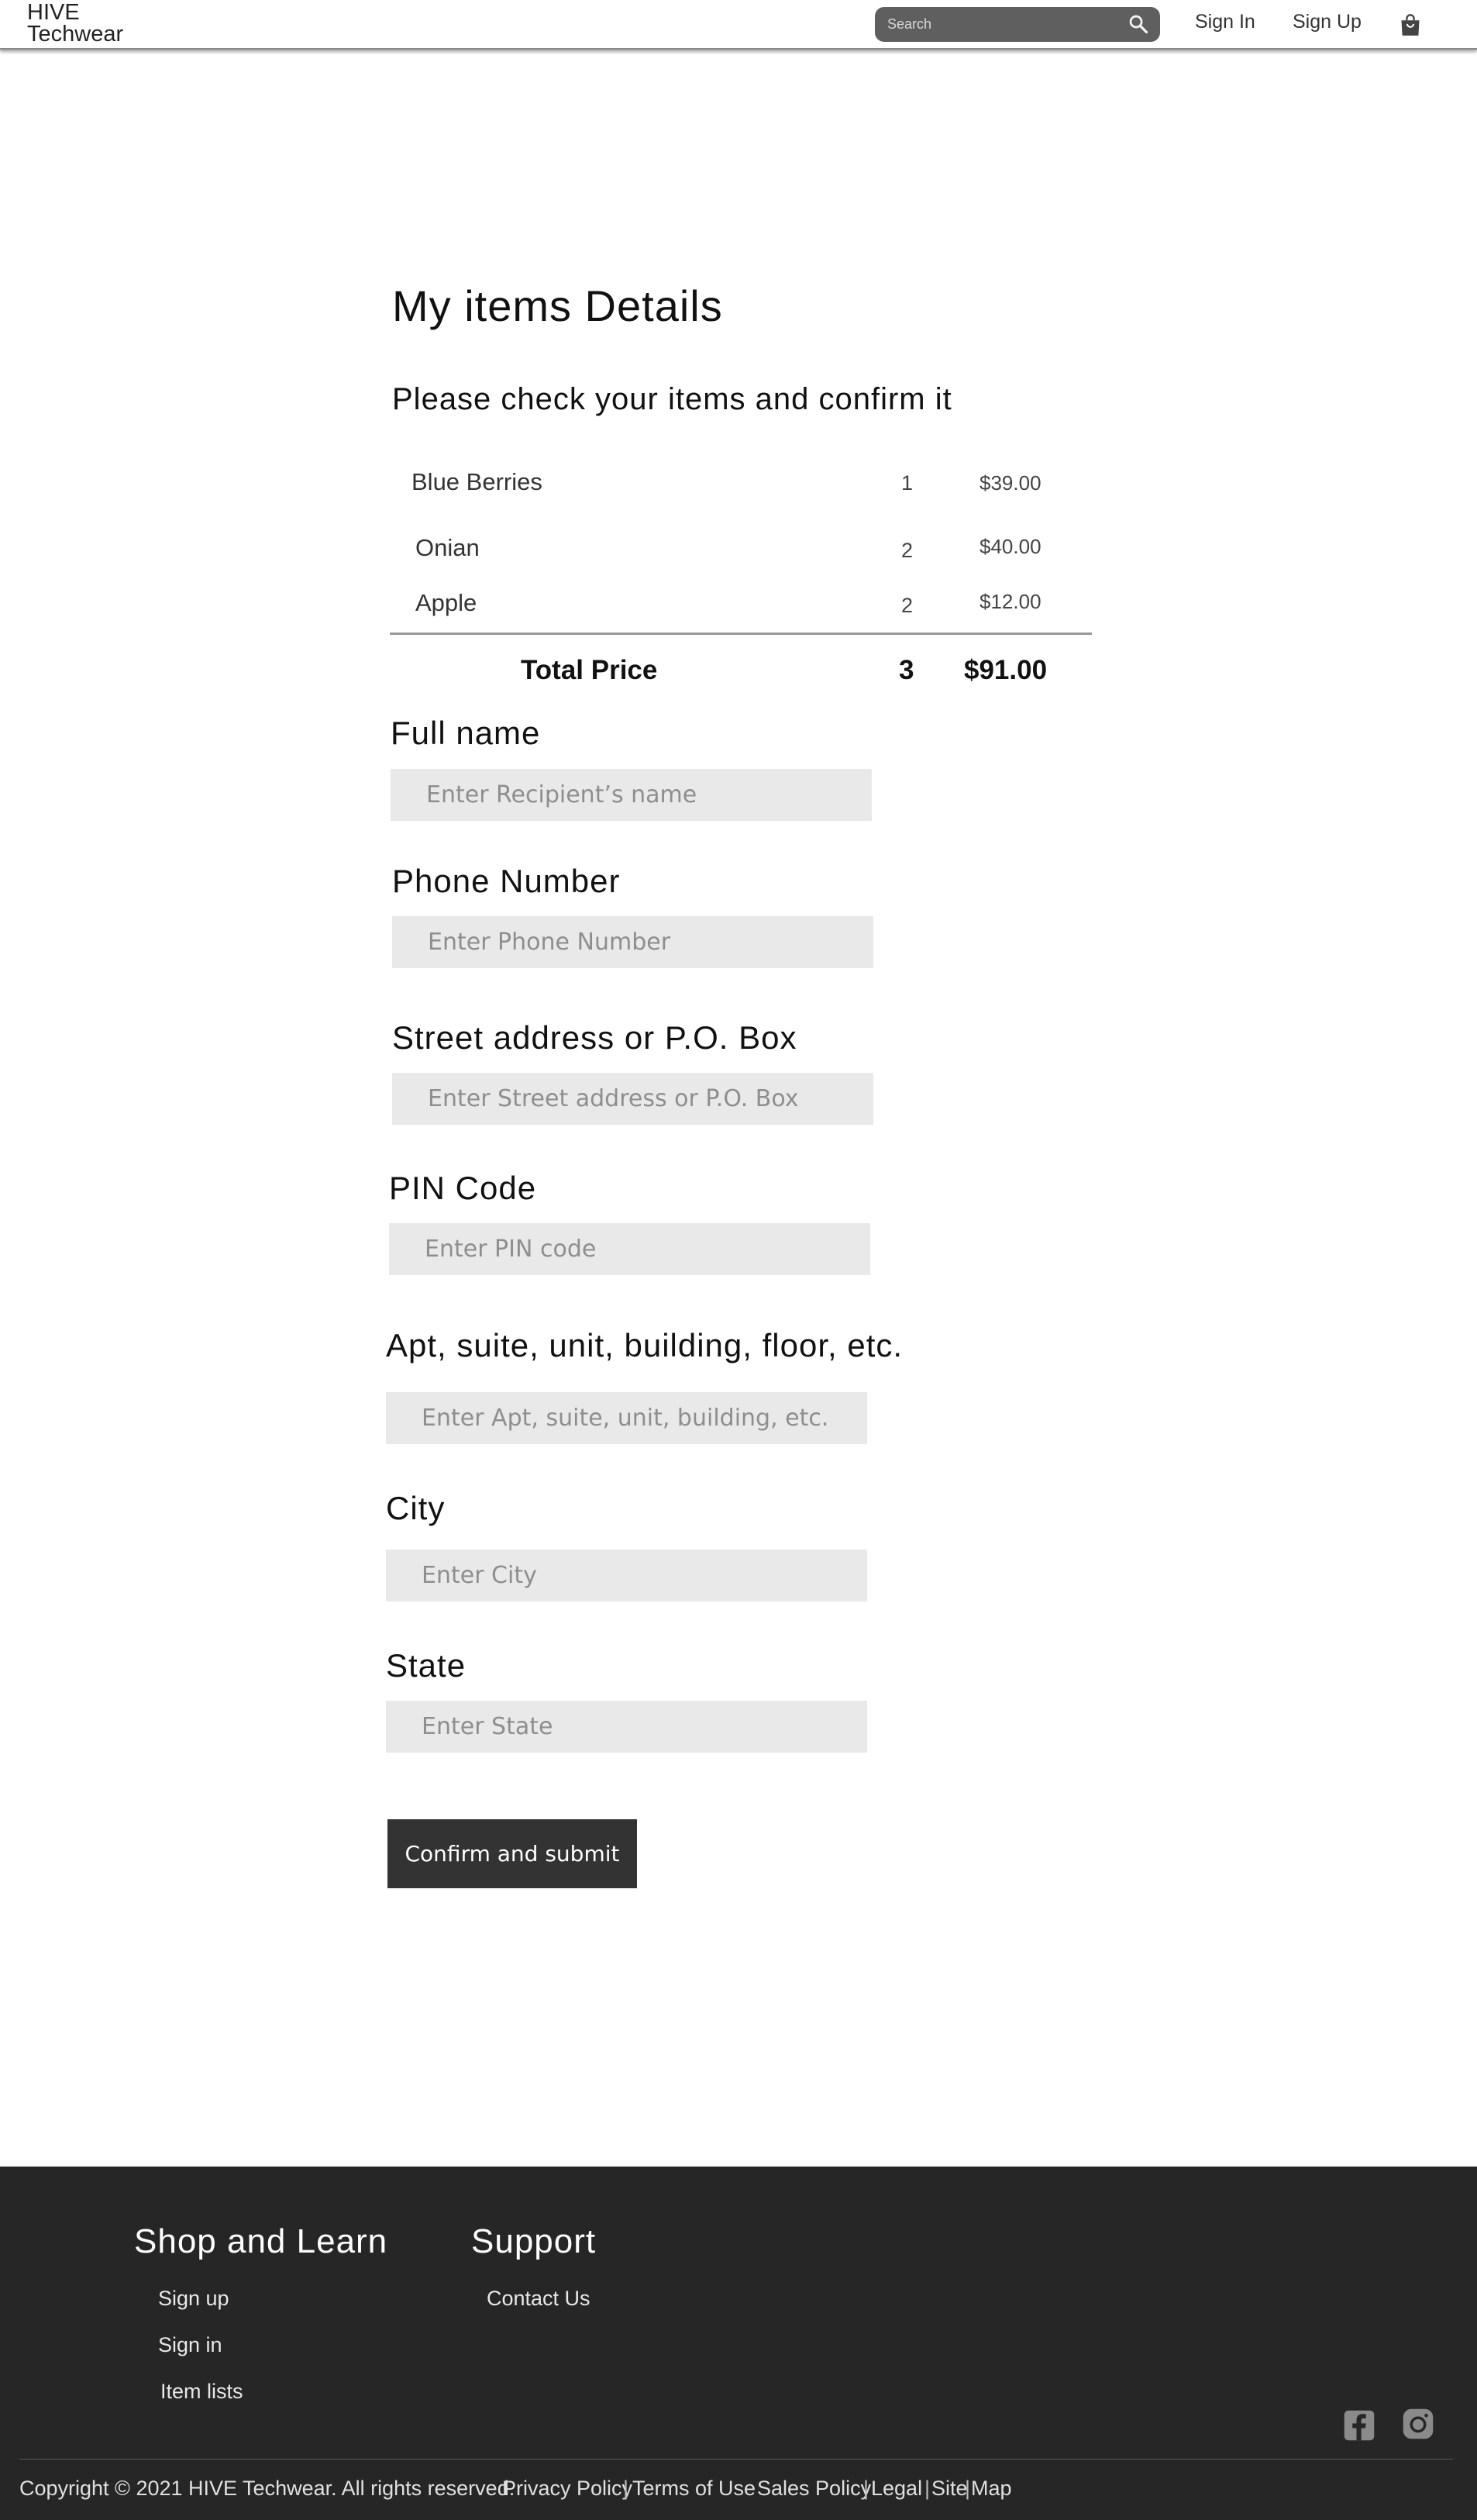 This screenshot has height=2520, width=1477. I want to click on apt-suite-label: Apt, suite, unit, building, floor, etc., so click(645, 1345).